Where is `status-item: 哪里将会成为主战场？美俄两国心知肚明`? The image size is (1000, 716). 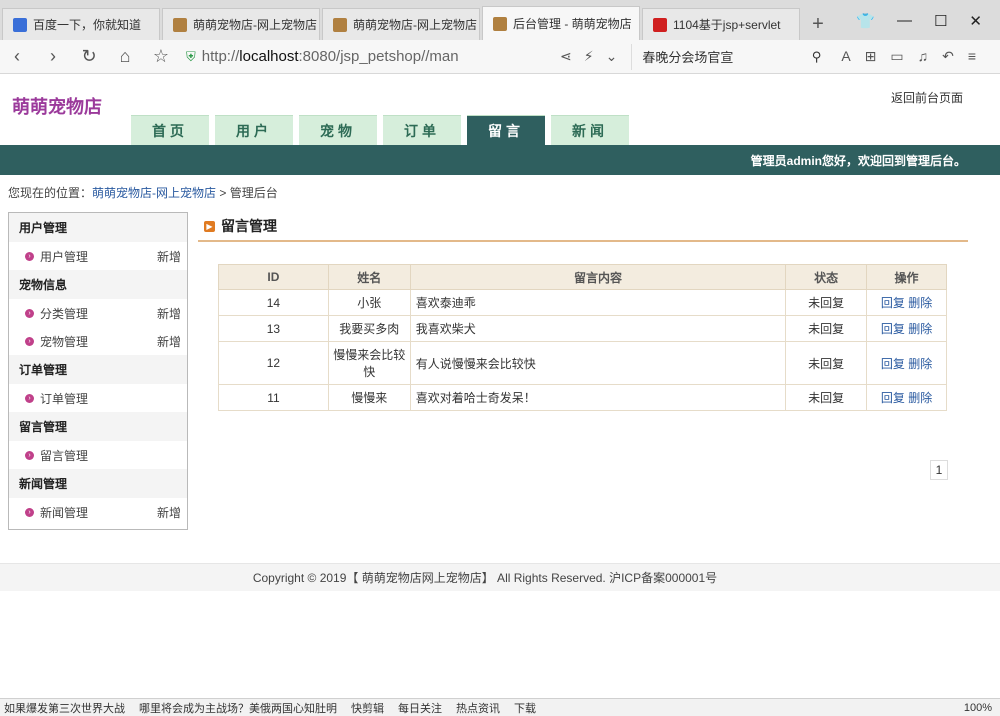 status-item: 哪里将会成为主战场？美俄两国心知肚明 is located at coordinates (238, 708).